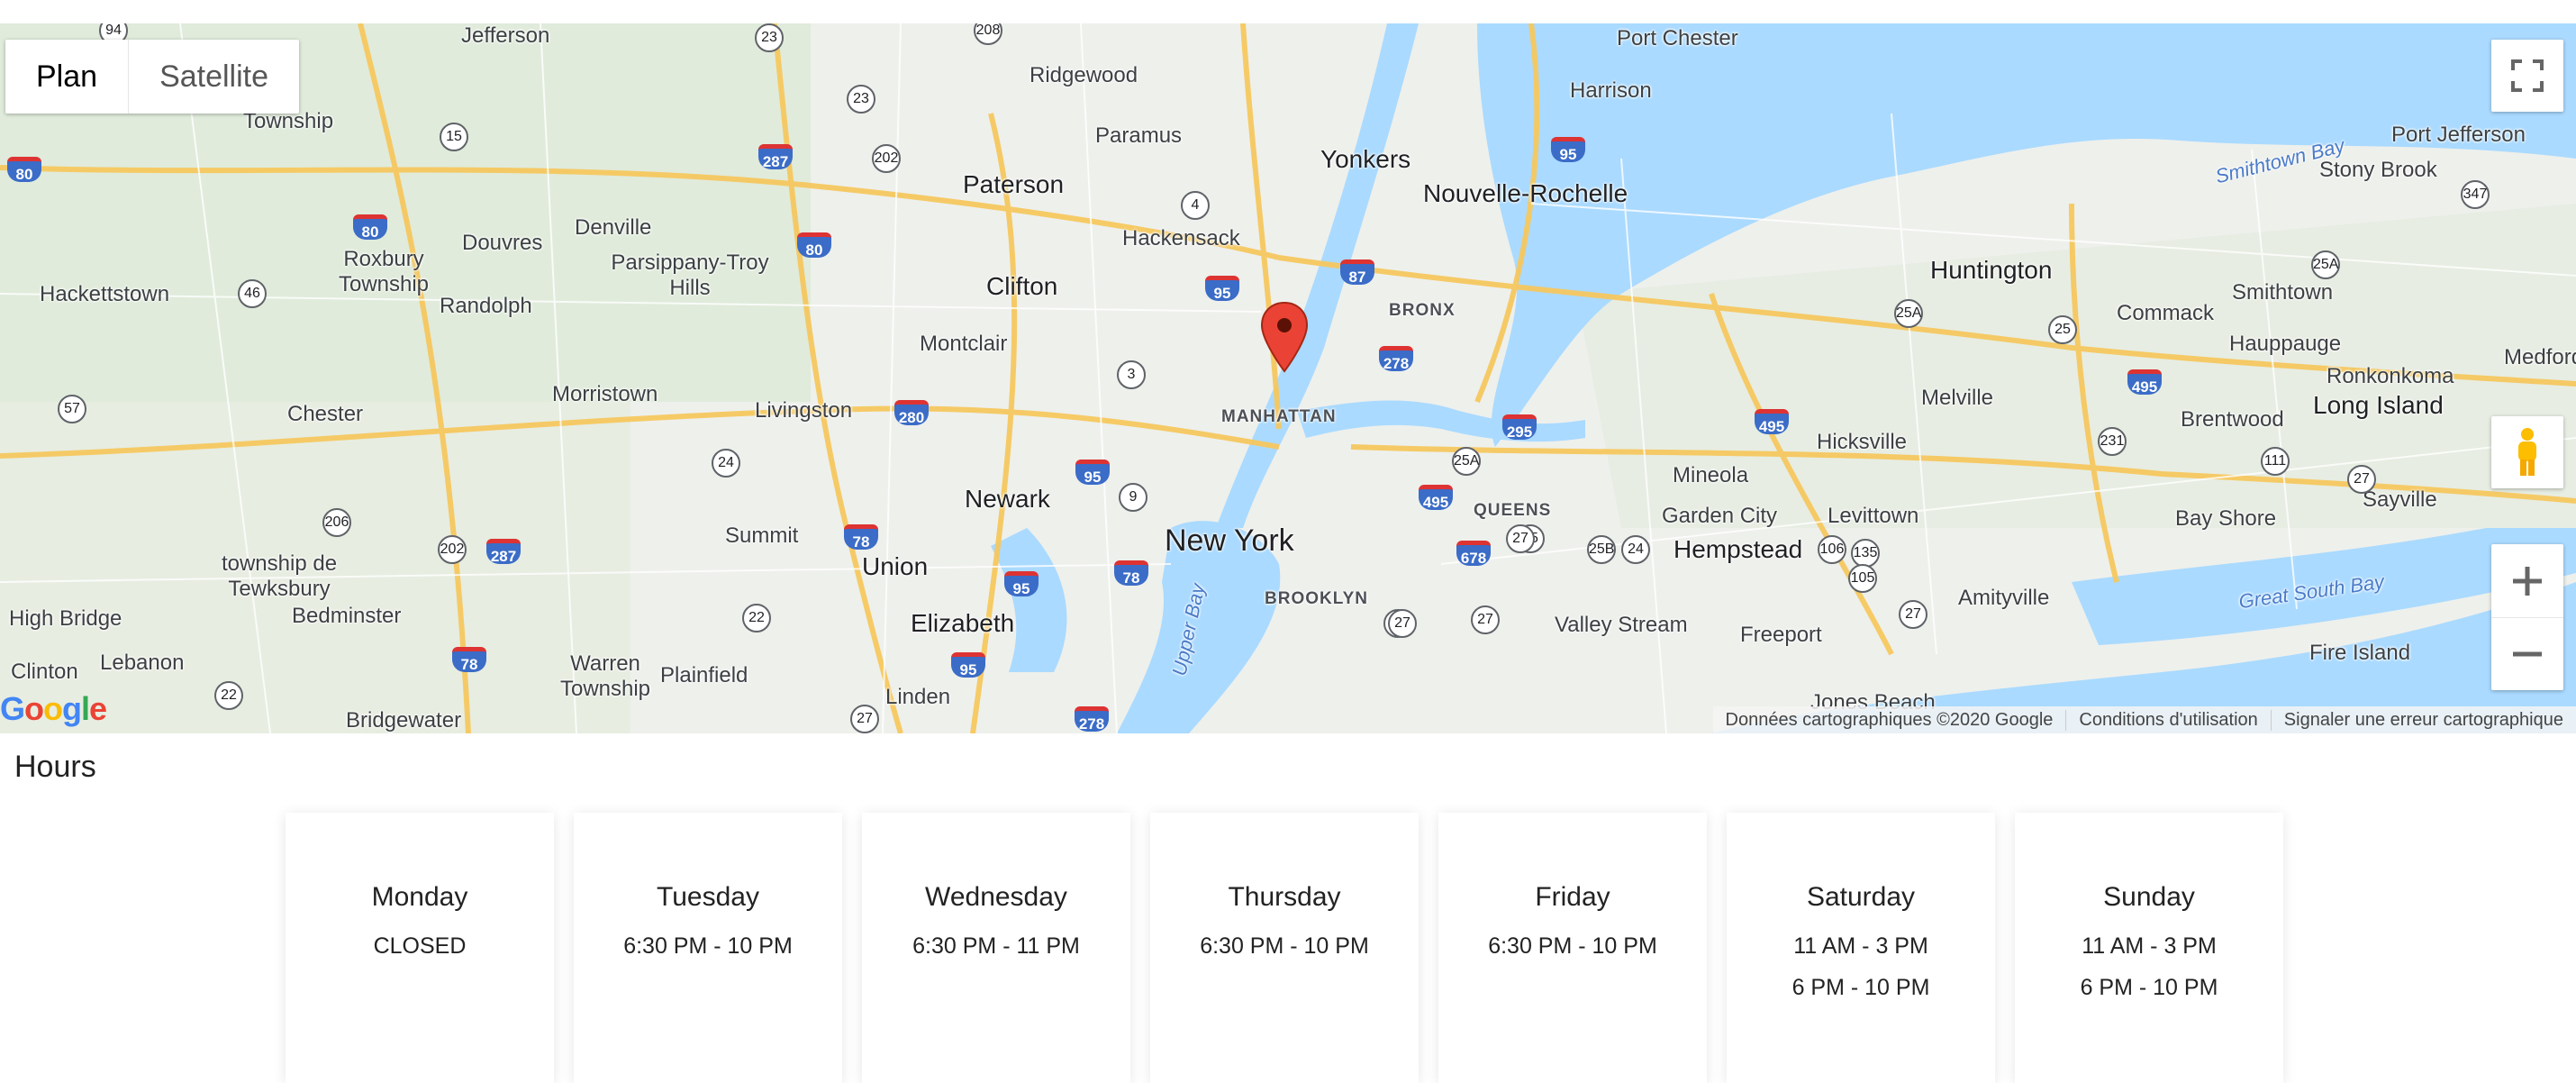 The width and height of the screenshot is (2576, 1083). I want to click on route-marker: 46, so click(253, 294).